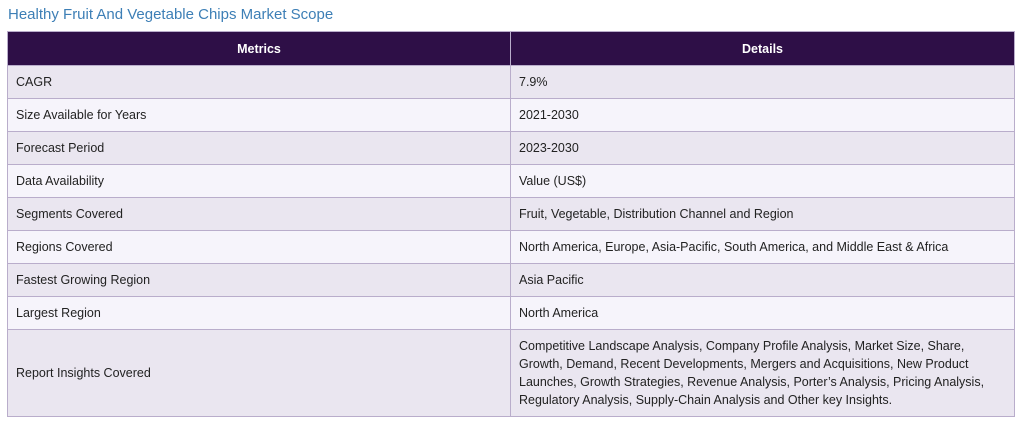  I want to click on detail-cell: 7.9%, so click(762, 82).